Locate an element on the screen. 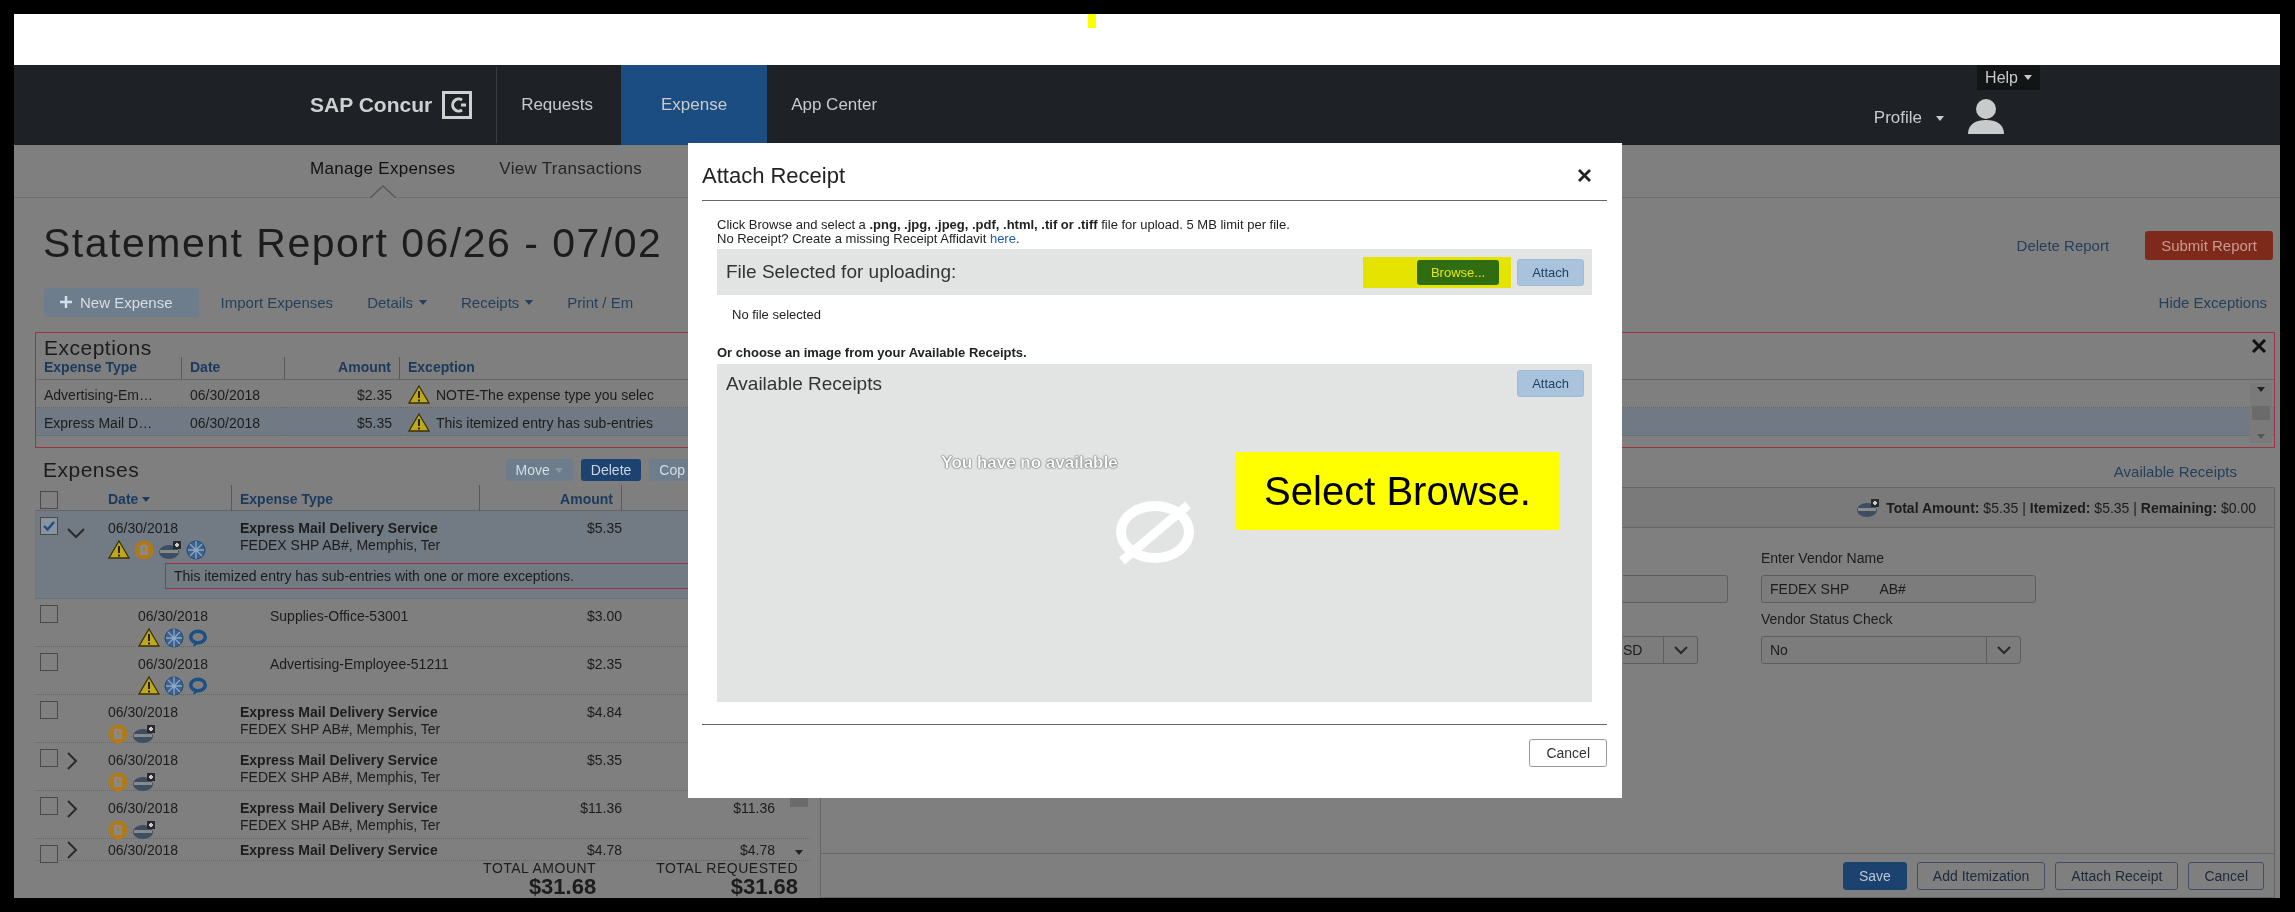  profile-menu: Profile is located at coordinates (1908, 118).